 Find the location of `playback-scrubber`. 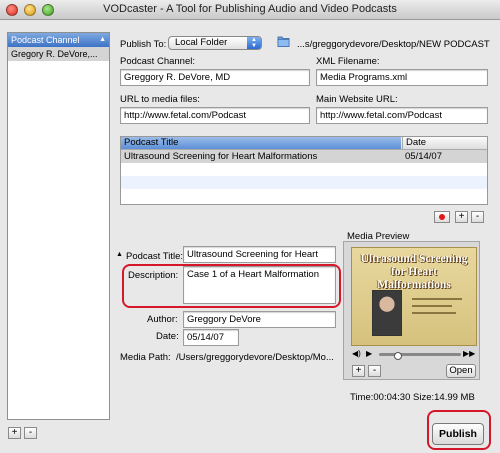

playback-scrubber is located at coordinates (420, 356).